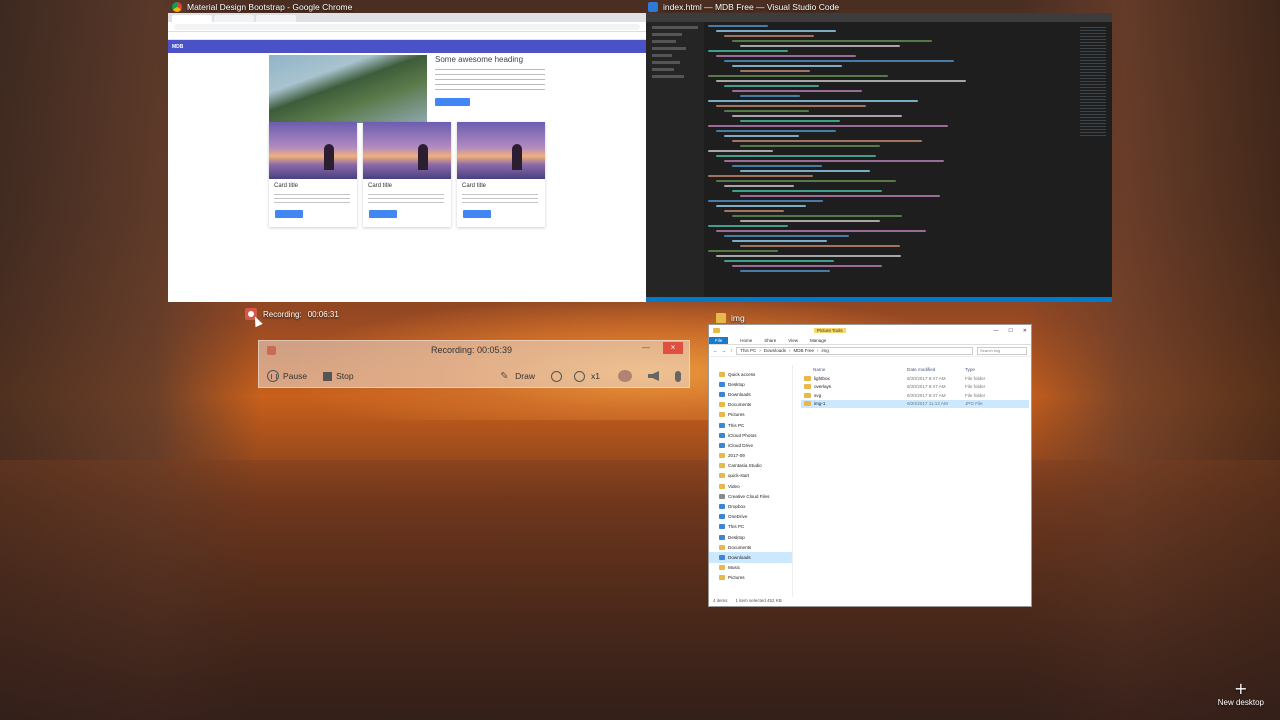  What do you see at coordinates (750, 486) in the screenshot?
I see `nav-item: Video` at bounding box center [750, 486].